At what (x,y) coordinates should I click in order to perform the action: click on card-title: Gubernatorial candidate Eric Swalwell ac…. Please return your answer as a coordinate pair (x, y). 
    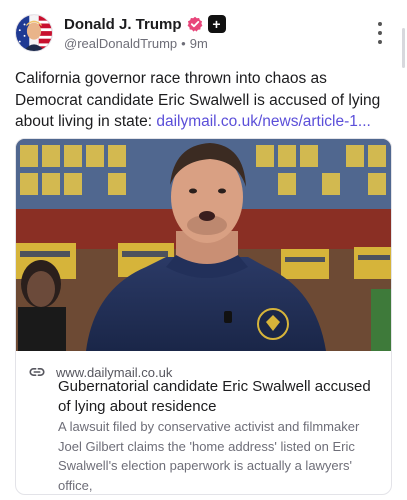
    Looking at the image, I should click on (218, 396).